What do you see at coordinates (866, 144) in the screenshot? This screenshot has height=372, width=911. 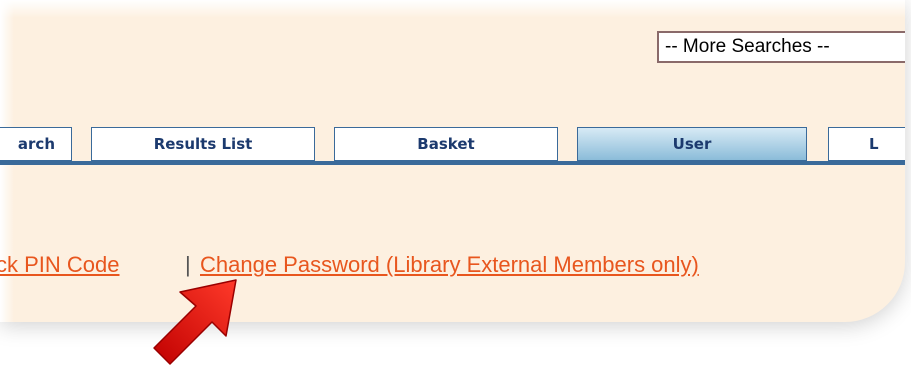 I see `tab-logout: L` at bounding box center [866, 144].